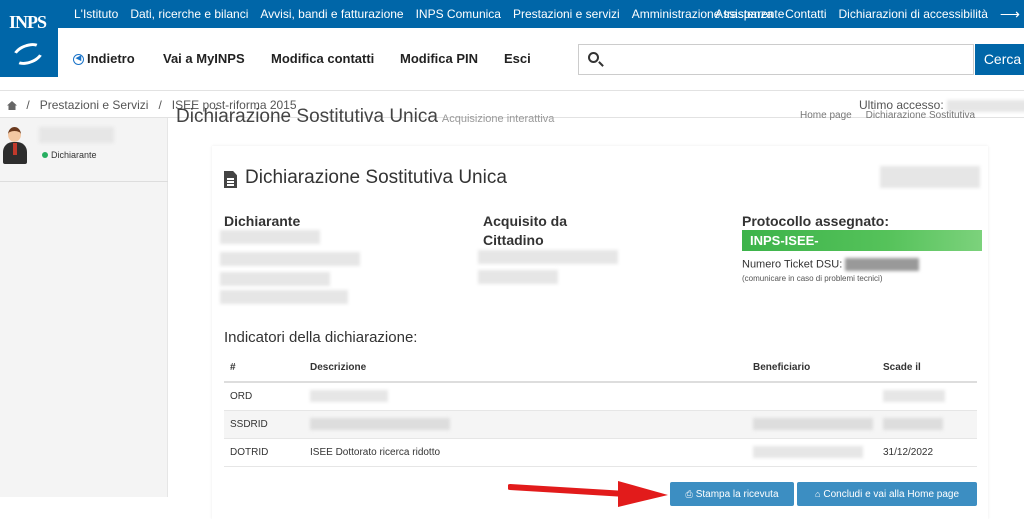  I want to click on nav-modifica-contatti: Modifica contatti, so click(322, 58).